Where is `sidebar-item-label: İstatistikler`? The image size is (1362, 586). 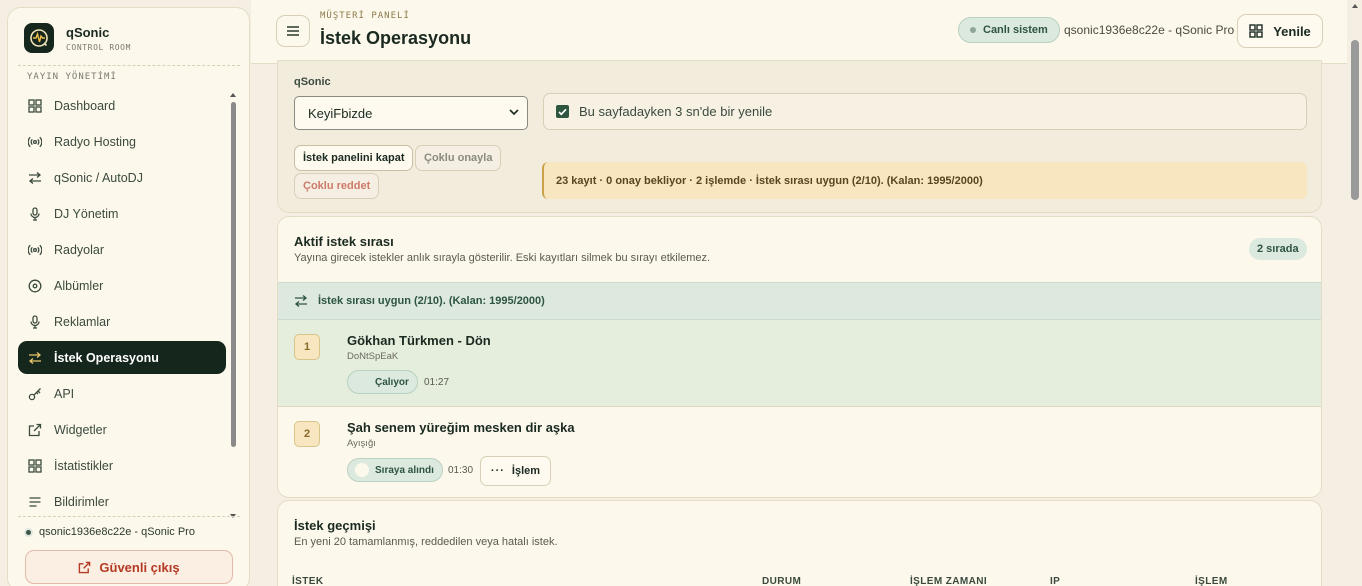
sidebar-item-label: İstatistikler is located at coordinates (84, 465).